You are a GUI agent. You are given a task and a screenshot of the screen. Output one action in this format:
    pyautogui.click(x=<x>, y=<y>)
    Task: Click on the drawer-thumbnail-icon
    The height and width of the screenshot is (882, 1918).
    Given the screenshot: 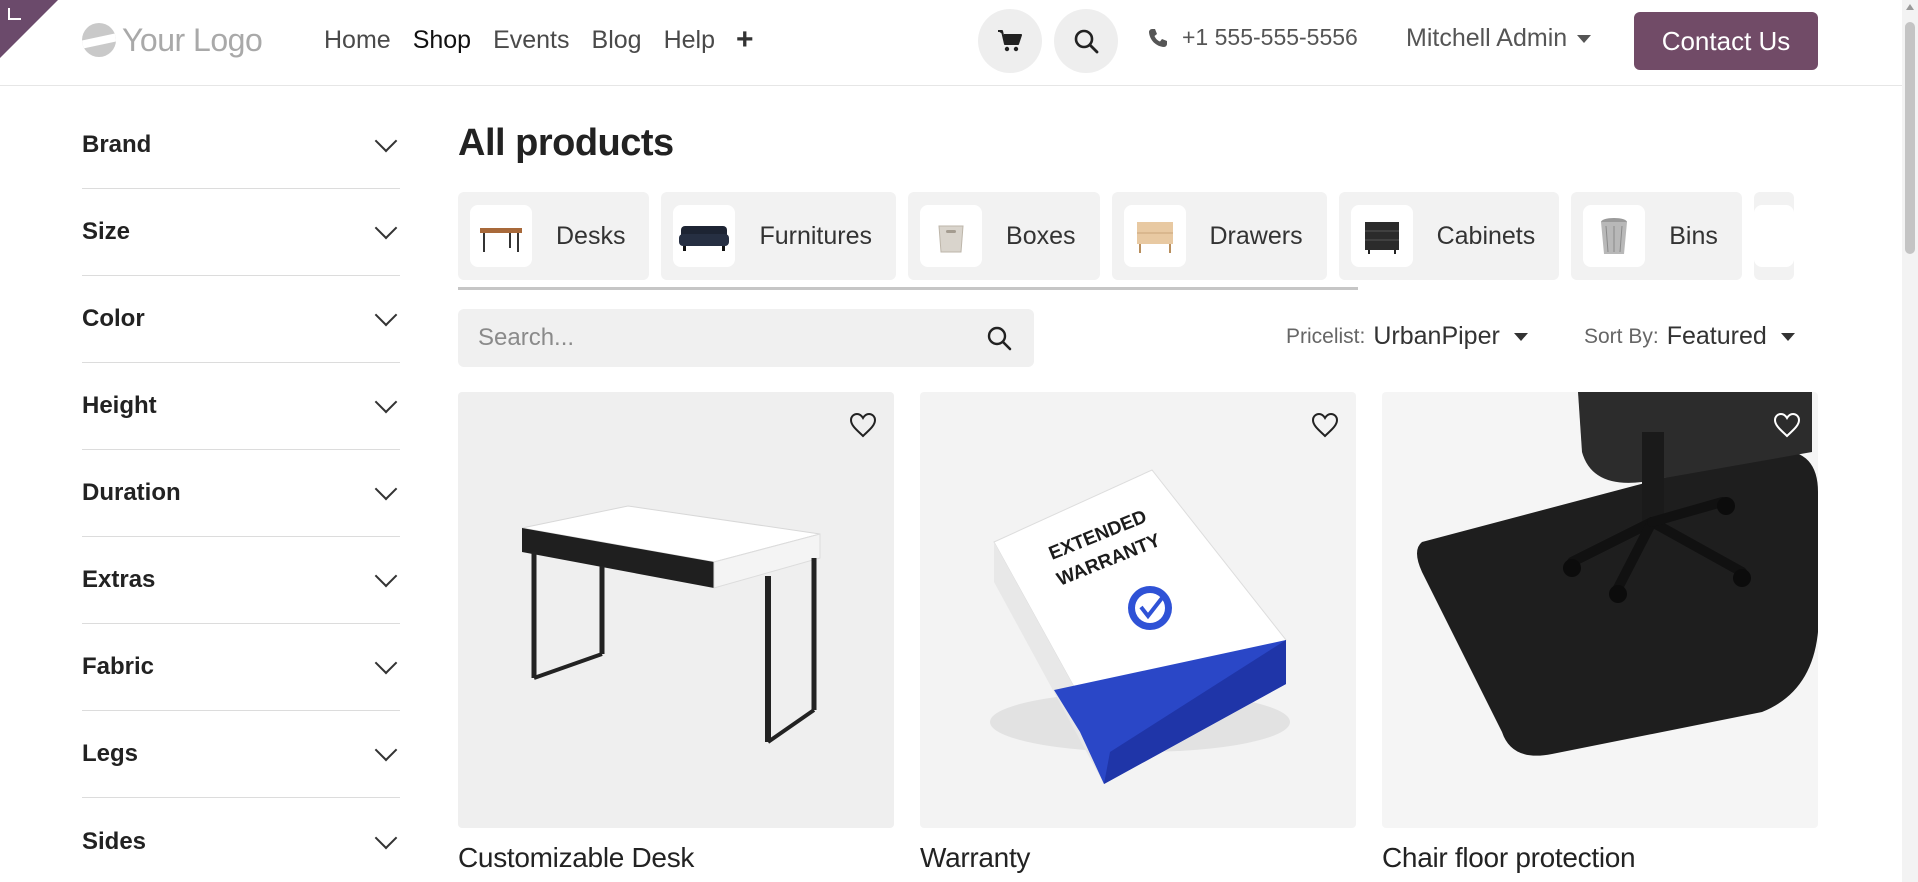 What is the action you would take?
    pyautogui.click(x=1154, y=236)
    